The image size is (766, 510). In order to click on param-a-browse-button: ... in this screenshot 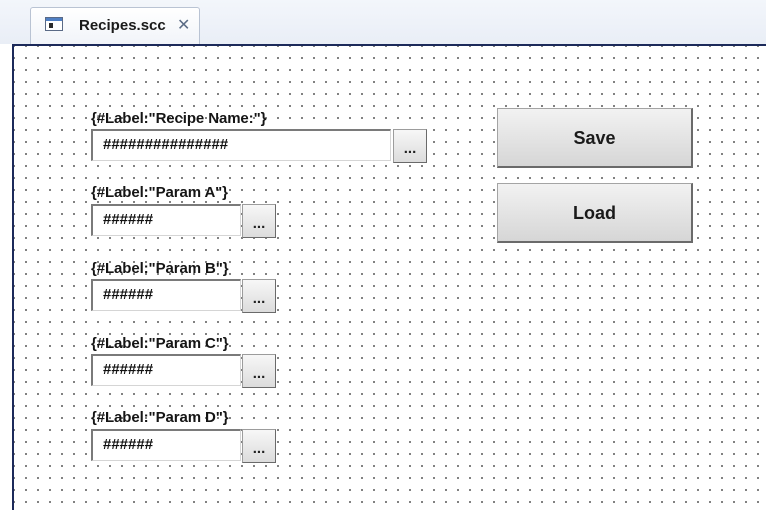, I will do `click(259, 221)`.